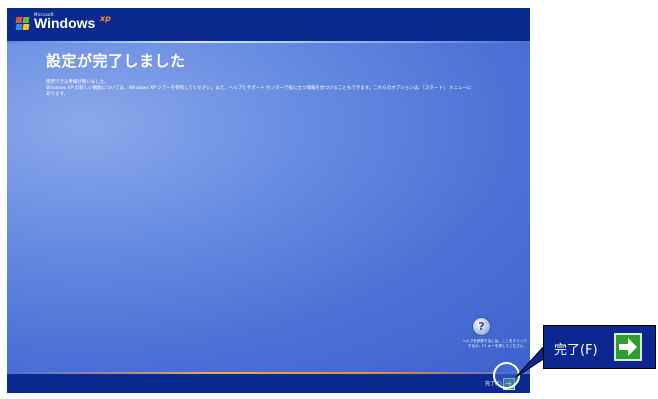 This screenshot has height=399, width=658. What do you see at coordinates (22, 23) in the screenshot?
I see `windows-flag-icon` at bounding box center [22, 23].